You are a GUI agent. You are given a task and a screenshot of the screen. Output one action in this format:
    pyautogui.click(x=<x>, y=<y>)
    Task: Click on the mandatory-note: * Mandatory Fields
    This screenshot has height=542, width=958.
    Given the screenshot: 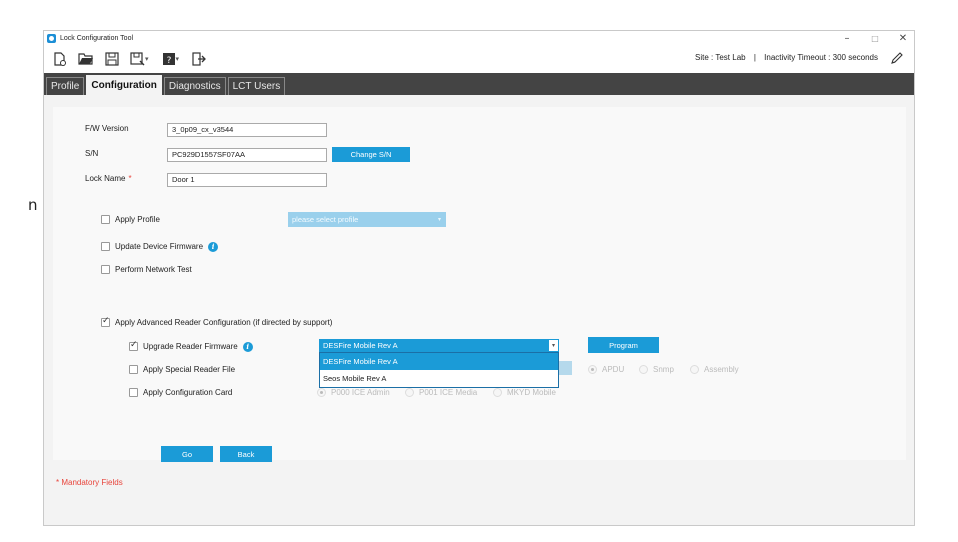 What is the action you would take?
    pyautogui.click(x=89, y=482)
    